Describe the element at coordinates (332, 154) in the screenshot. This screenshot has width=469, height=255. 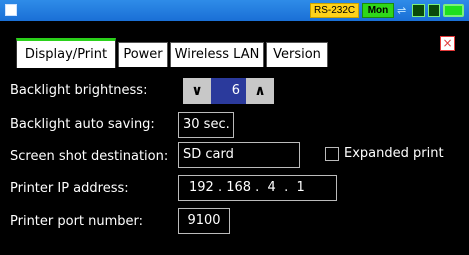
I see `expanded-print-checkbox` at that location.